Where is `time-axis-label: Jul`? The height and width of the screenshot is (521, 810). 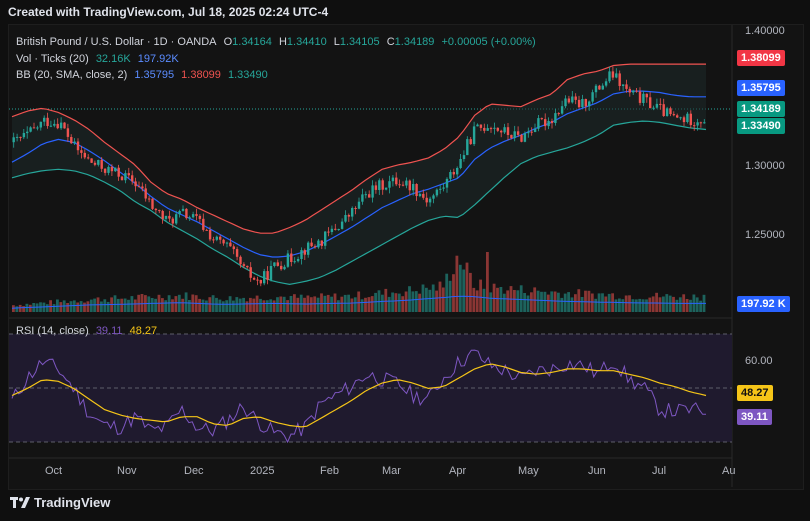
time-axis-label: Jul is located at coordinates (659, 471).